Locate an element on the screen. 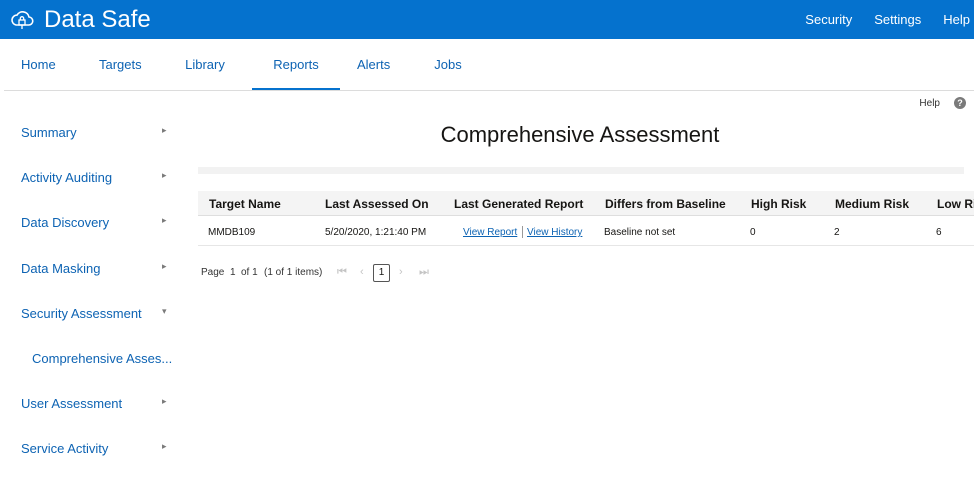 This screenshot has width=974, height=487. pager-page-number: 1 is located at coordinates (233, 272).